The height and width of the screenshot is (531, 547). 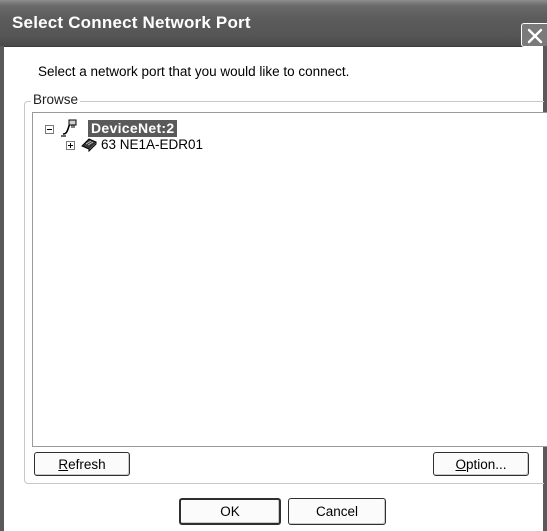 I want to click on expand-toggle-icon, so click(x=70, y=145).